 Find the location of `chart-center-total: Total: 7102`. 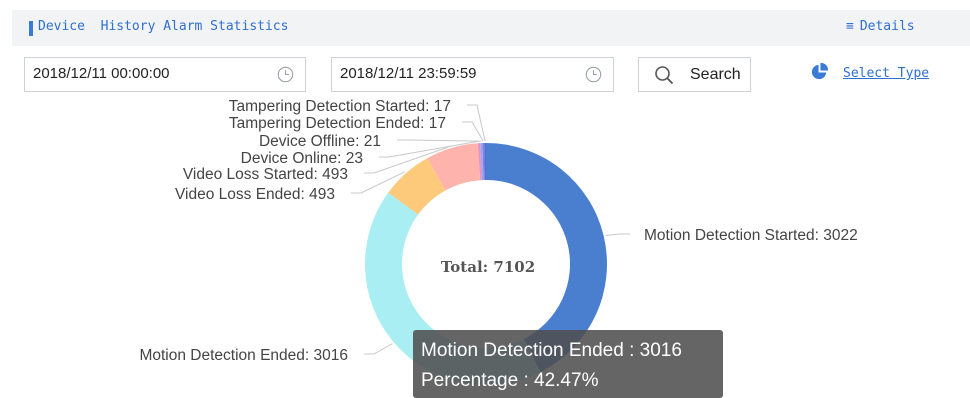

chart-center-total: Total: 7102 is located at coordinates (488, 267).